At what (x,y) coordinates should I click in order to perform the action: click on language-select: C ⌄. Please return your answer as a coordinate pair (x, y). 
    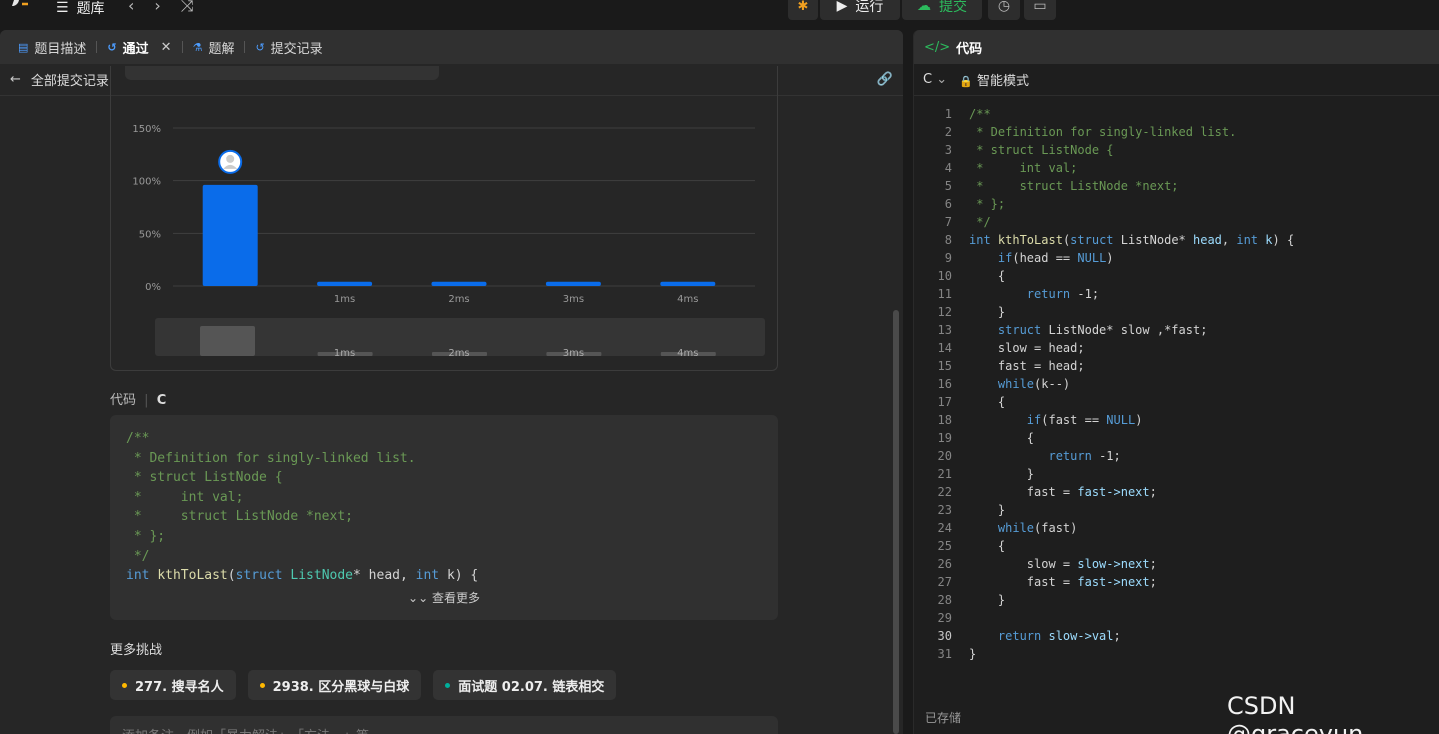
    Looking at the image, I should click on (935, 79).